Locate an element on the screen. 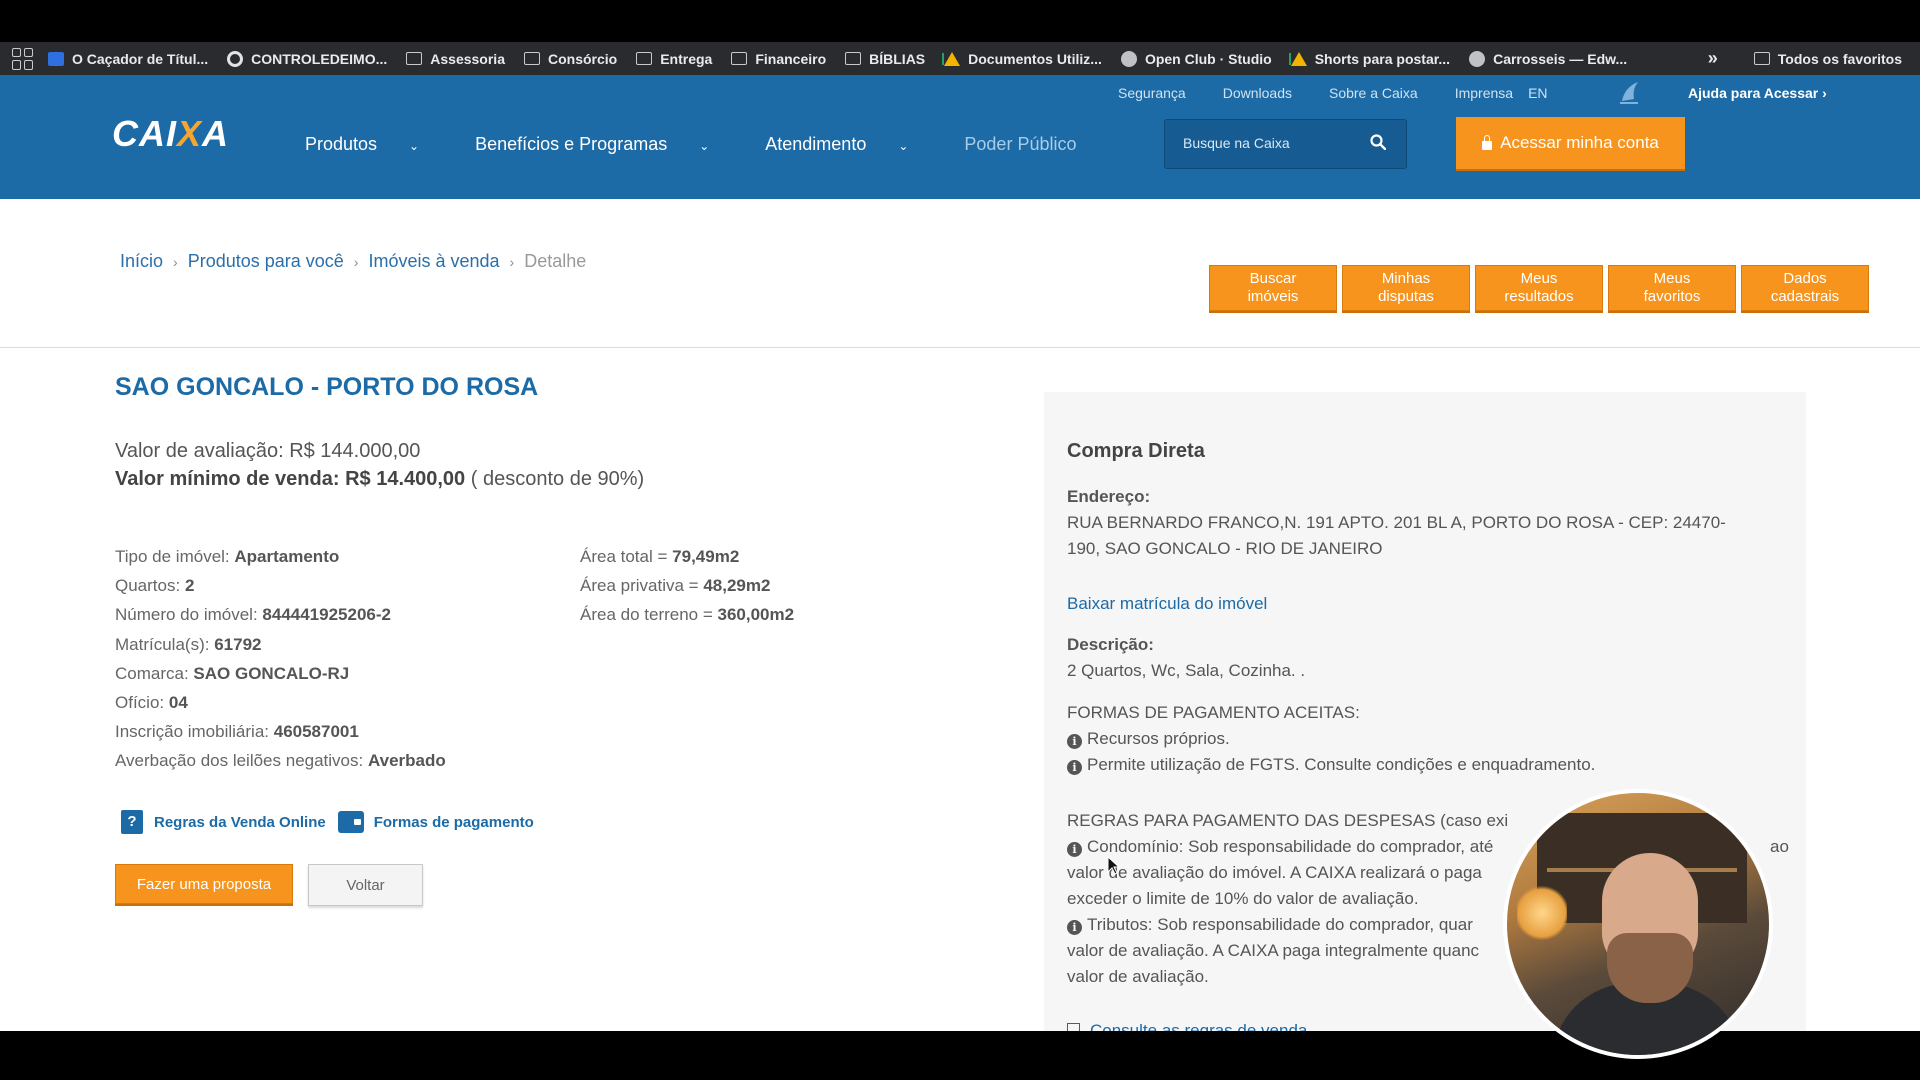  bookmark-folder: Entrega is located at coordinates (674, 59).